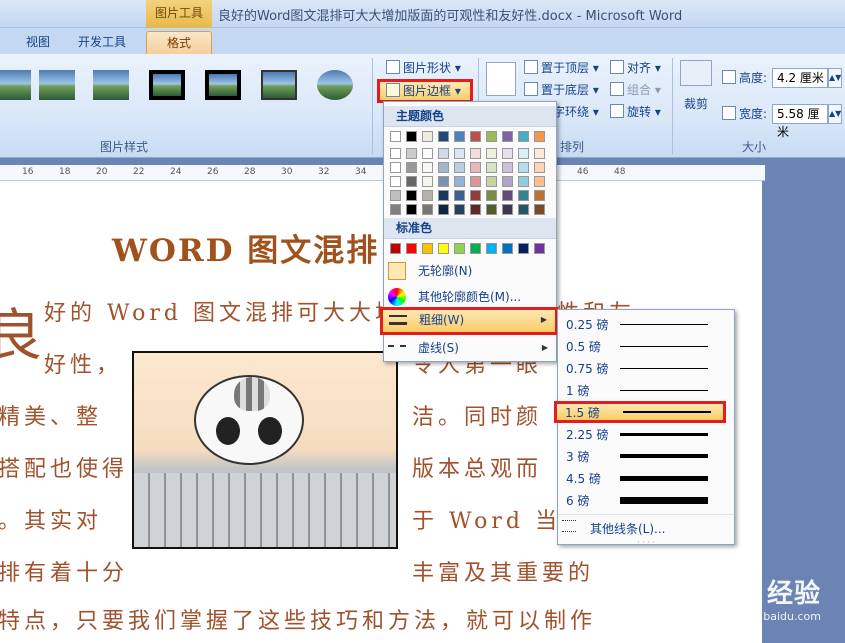 The height and width of the screenshot is (643, 845). What do you see at coordinates (635, 68) in the screenshot?
I see `align-button: 对齐 ▾` at bounding box center [635, 68].